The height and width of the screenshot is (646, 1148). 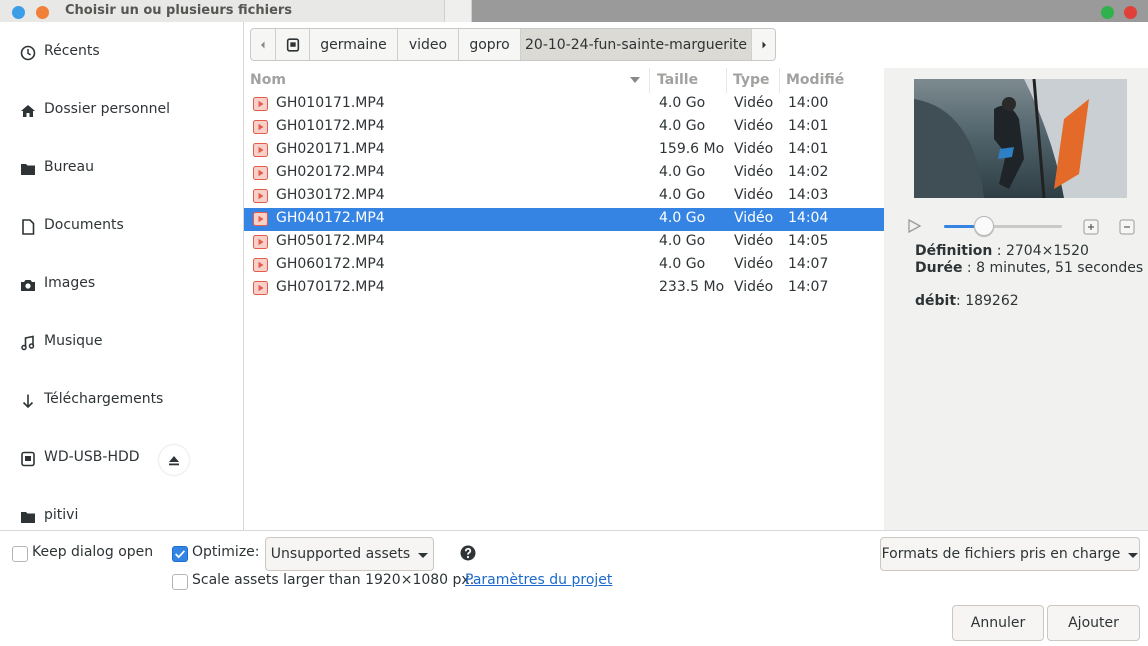 I want to click on path-forward-button, so click(x=763, y=44).